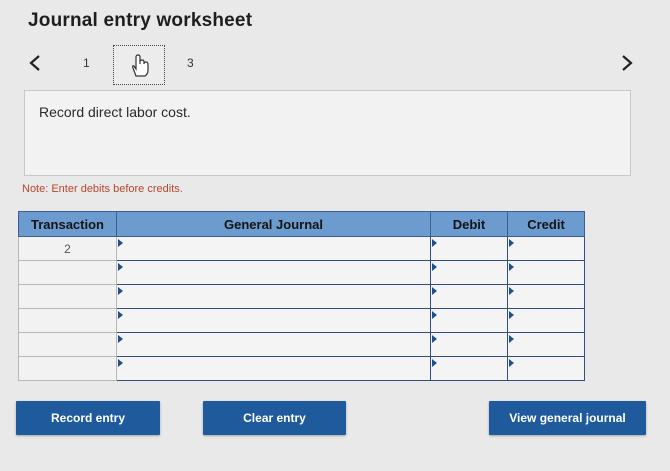  What do you see at coordinates (567, 418) in the screenshot?
I see `view-general-journal-button: View general journal` at bounding box center [567, 418].